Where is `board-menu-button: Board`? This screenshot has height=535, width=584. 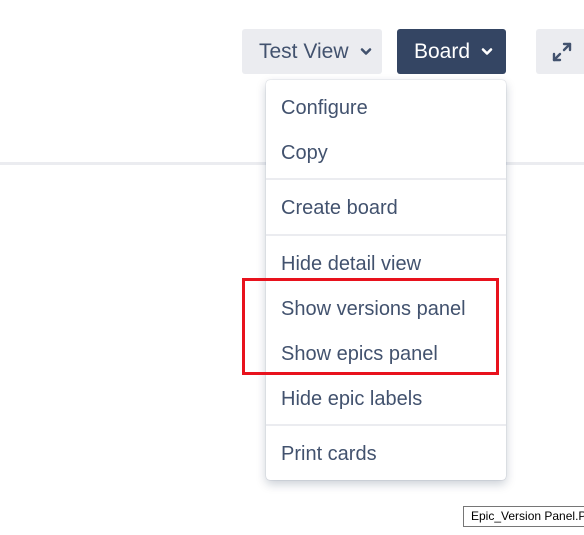
board-menu-button: Board is located at coordinates (451, 51).